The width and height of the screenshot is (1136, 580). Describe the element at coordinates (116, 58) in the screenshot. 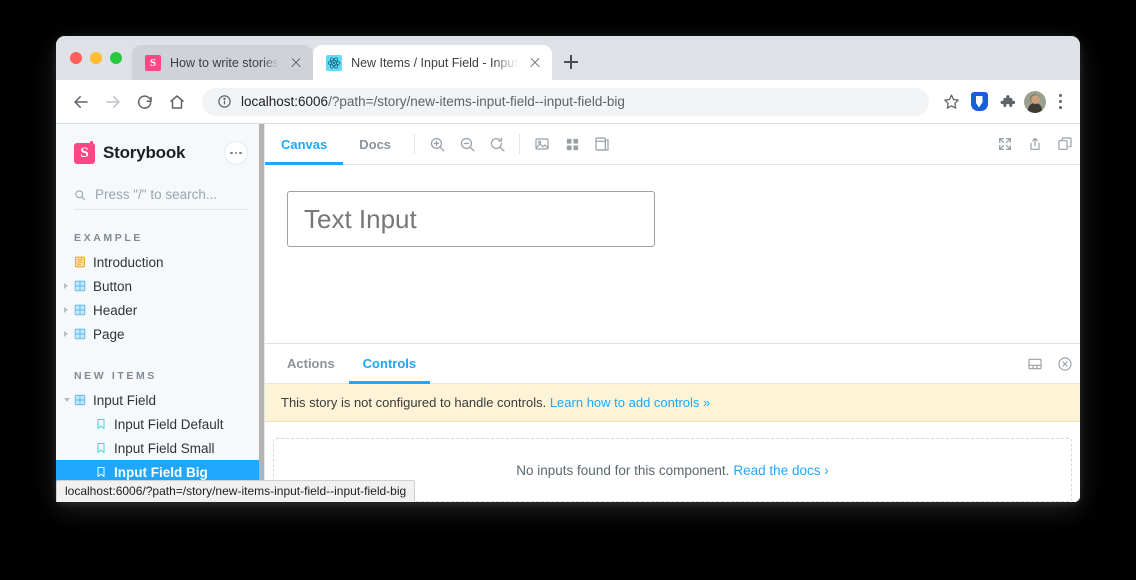

I see `maximize-window-button` at that location.